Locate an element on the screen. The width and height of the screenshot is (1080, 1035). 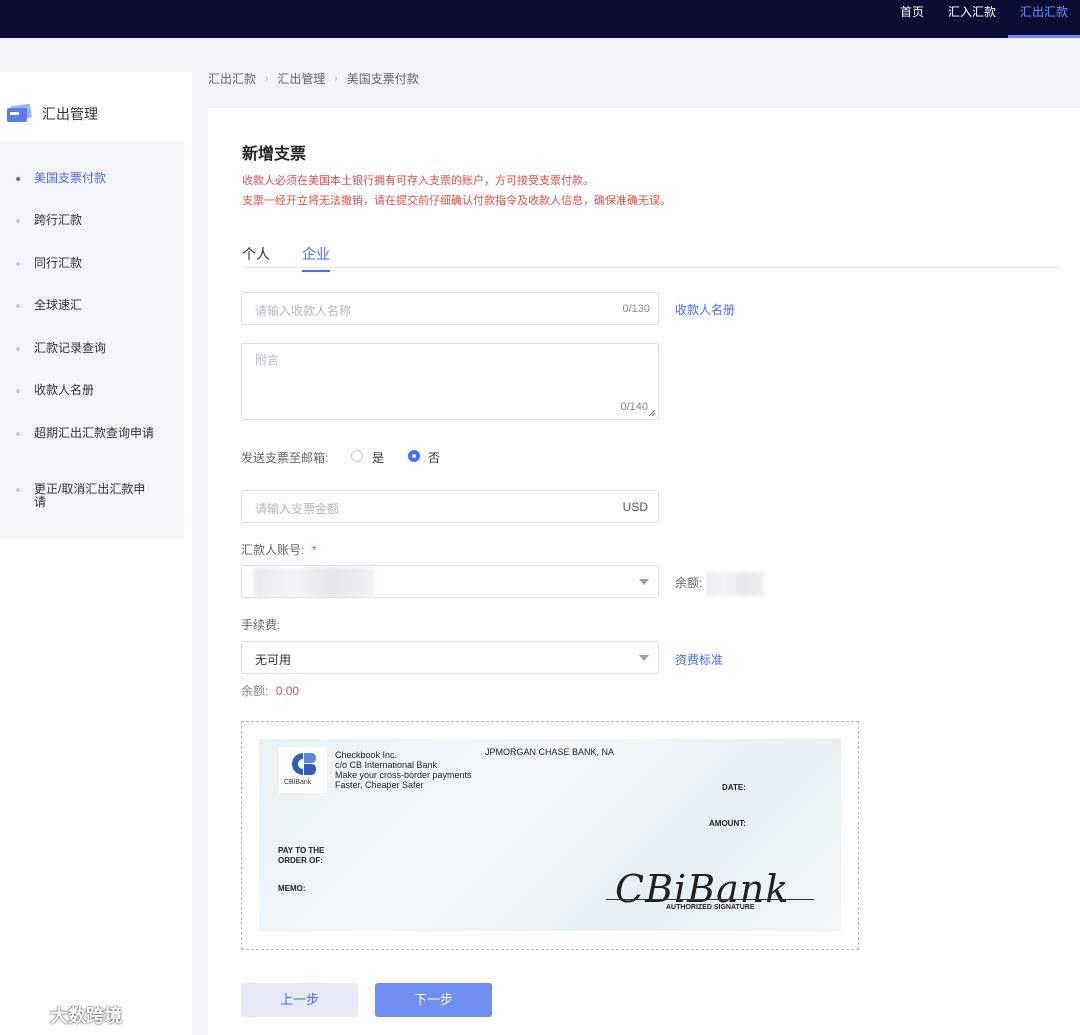
watermark-logo-icon is located at coordinates (27, 1015).